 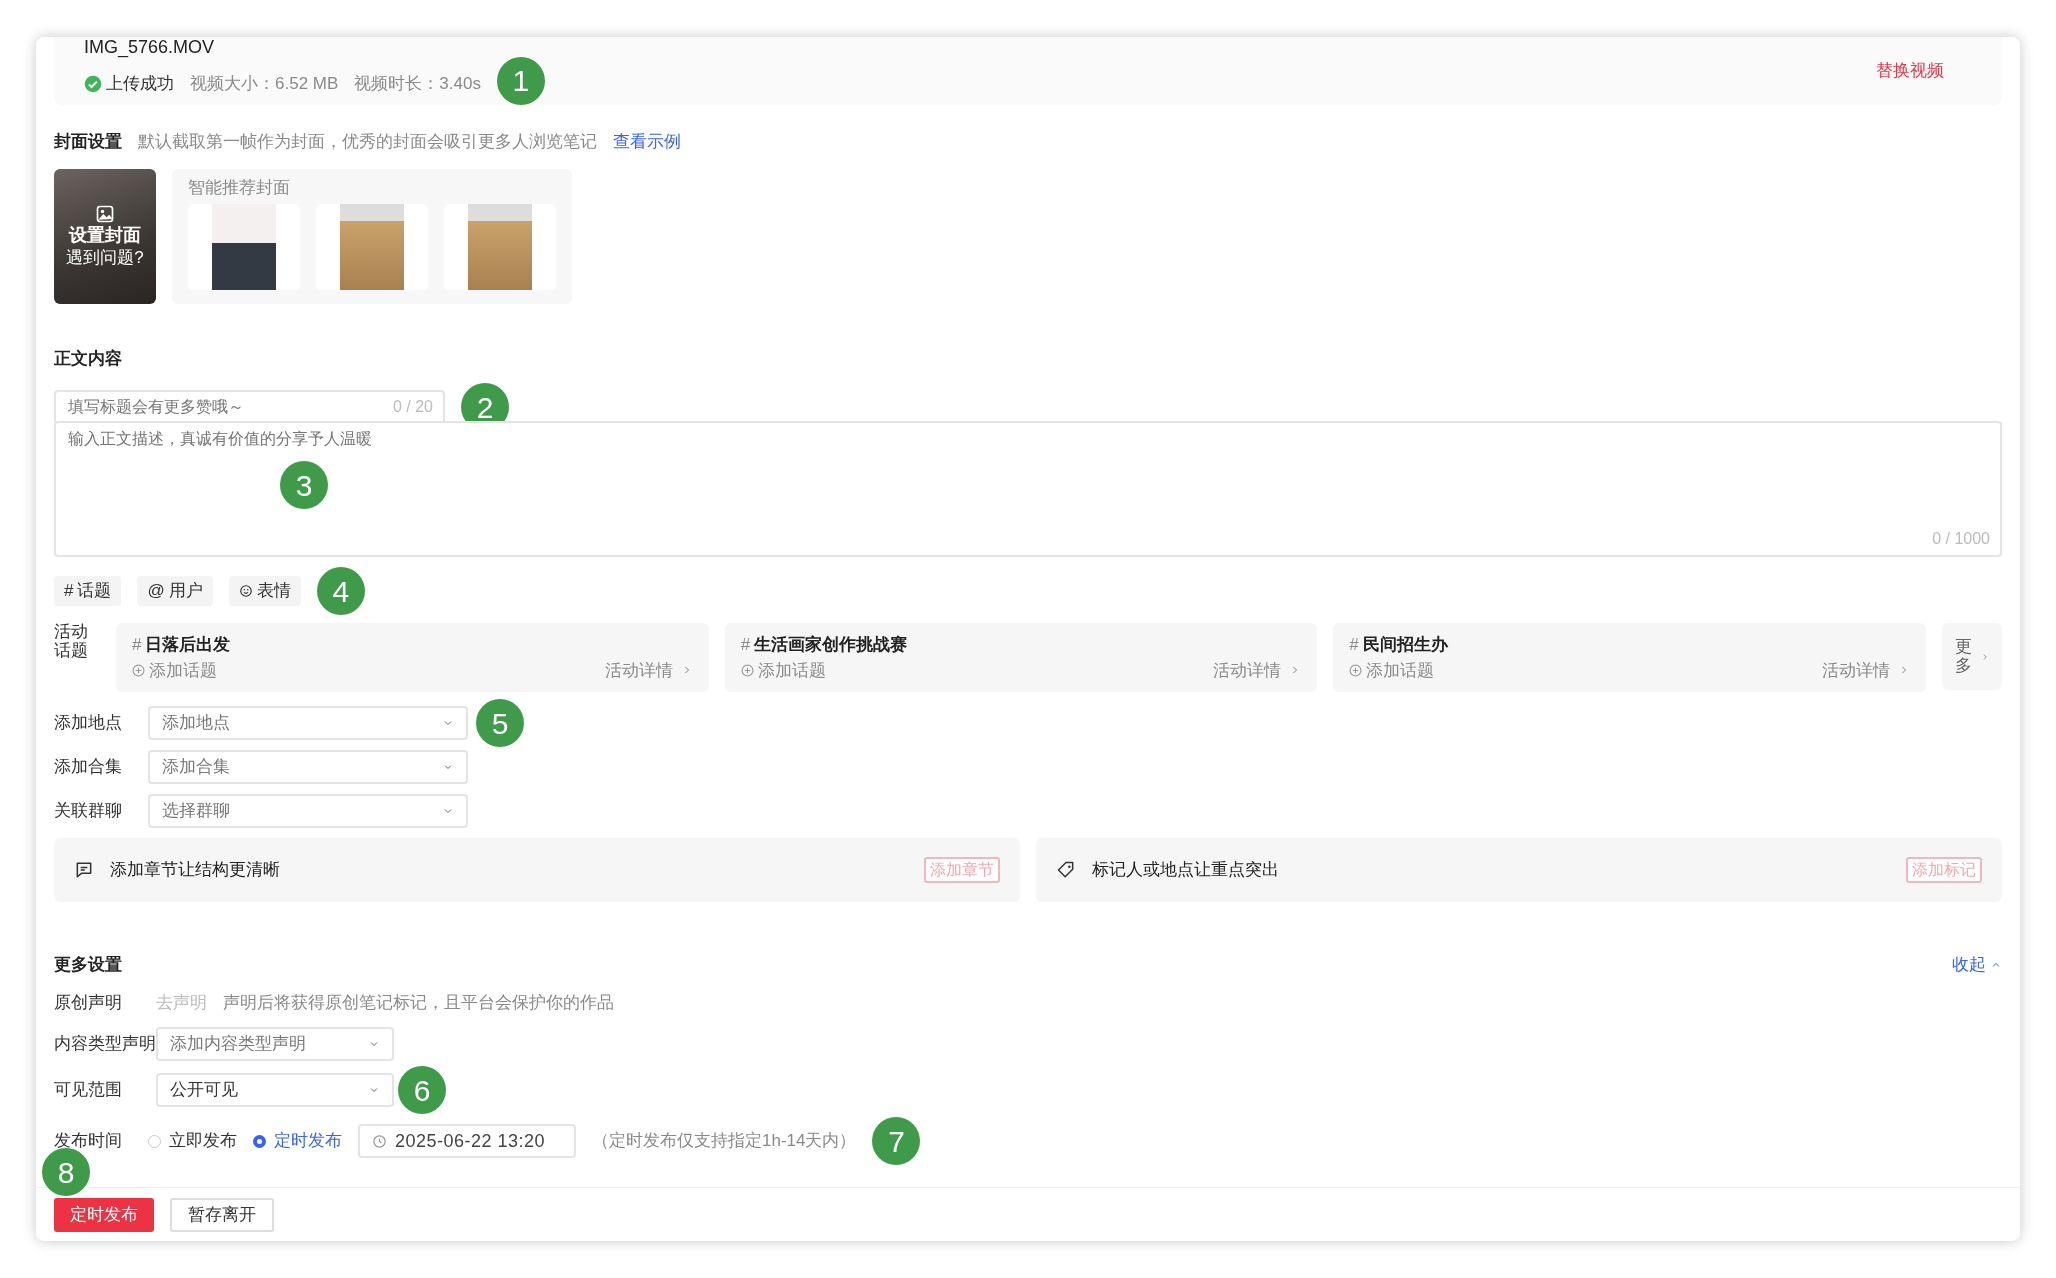 I want to click on callout-marker: 8, so click(x=66, y=1172).